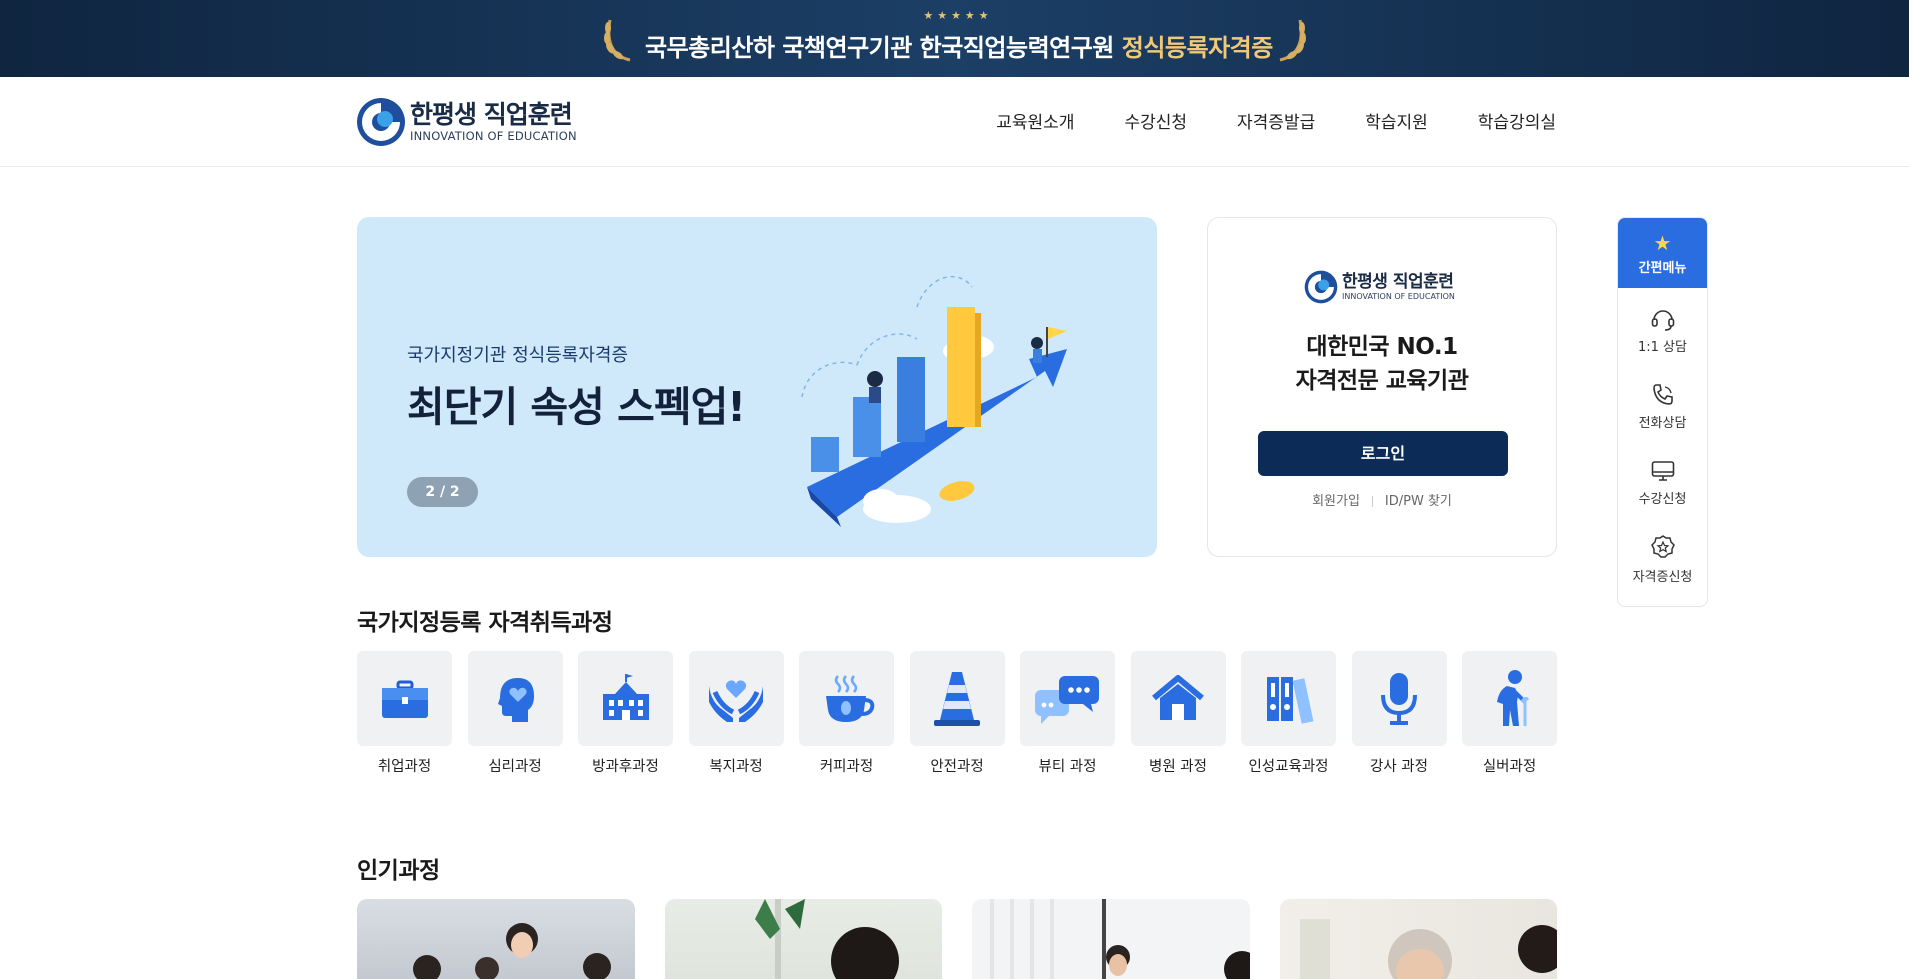  I want to click on course-label: 인성교육과정, so click(1288, 767).